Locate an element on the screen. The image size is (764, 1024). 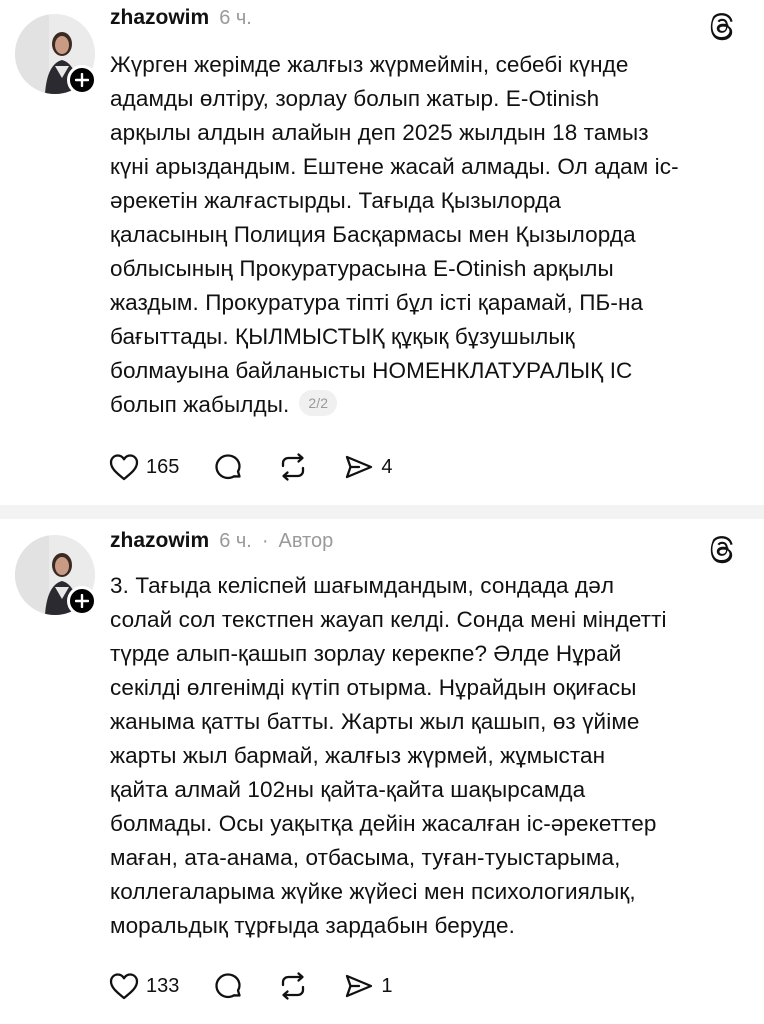
author-label: Автор is located at coordinates (306, 541).